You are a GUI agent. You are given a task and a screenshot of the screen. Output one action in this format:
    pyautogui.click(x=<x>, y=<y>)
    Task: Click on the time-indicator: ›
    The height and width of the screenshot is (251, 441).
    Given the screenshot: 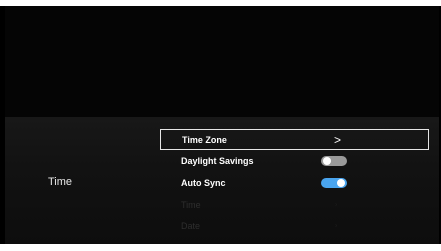 What is the action you would take?
    pyautogui.click(x=336, y=204)
    